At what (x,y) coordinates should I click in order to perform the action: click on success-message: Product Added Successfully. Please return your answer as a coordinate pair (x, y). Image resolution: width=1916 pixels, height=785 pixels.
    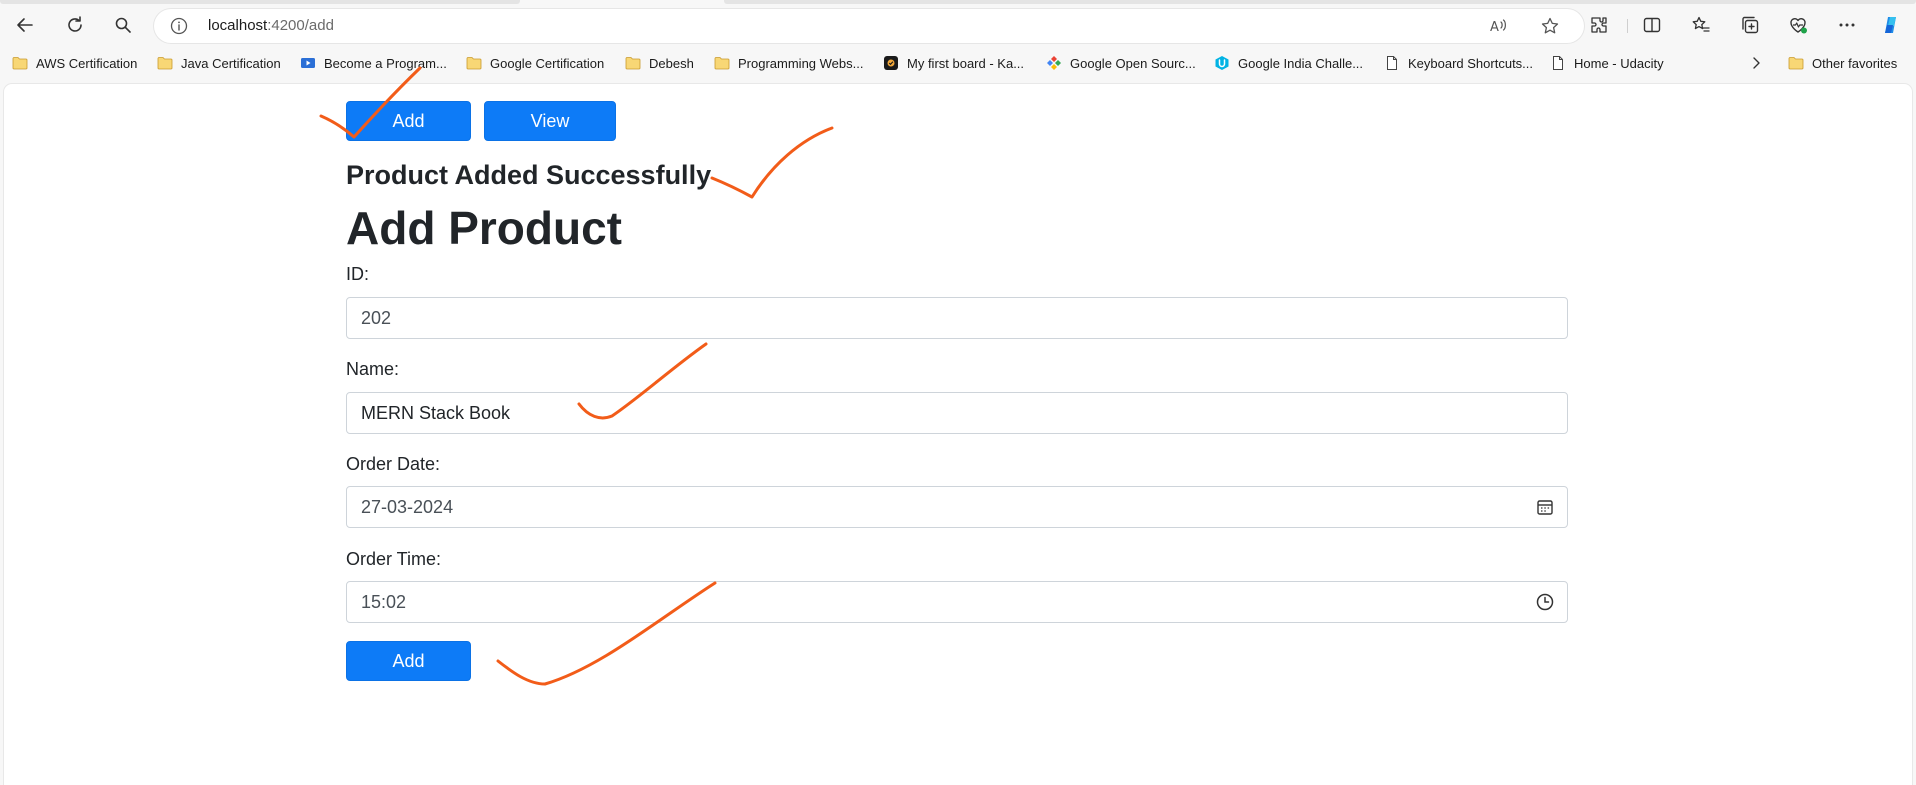
    Looking at the image, I should click on (529, 175).